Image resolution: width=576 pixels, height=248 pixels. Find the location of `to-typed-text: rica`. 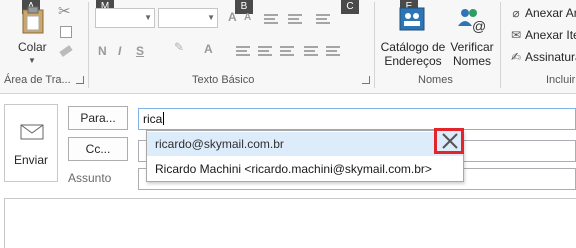

to-typed-text: rica is located at coordinates (154, 119).